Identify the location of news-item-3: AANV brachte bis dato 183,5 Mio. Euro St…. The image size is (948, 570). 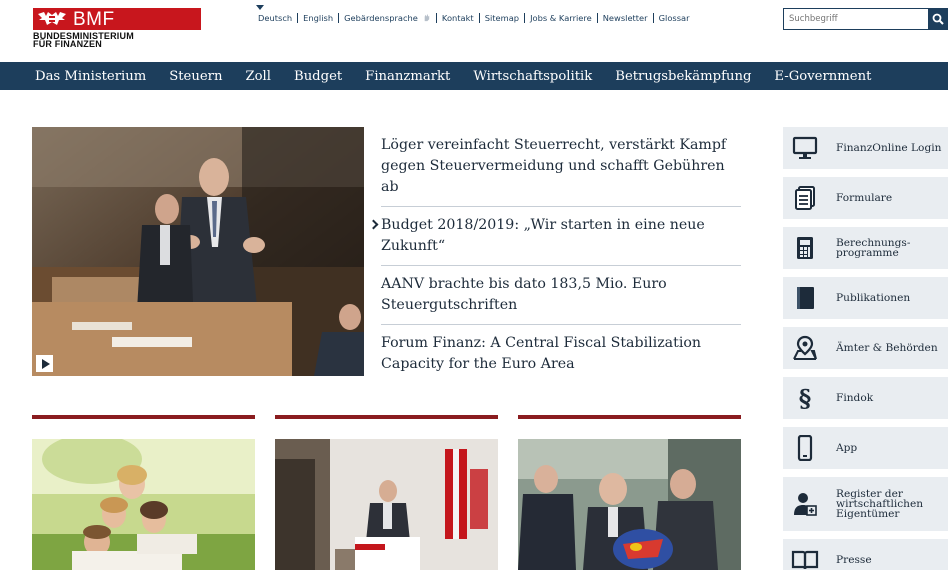
(561, 295).